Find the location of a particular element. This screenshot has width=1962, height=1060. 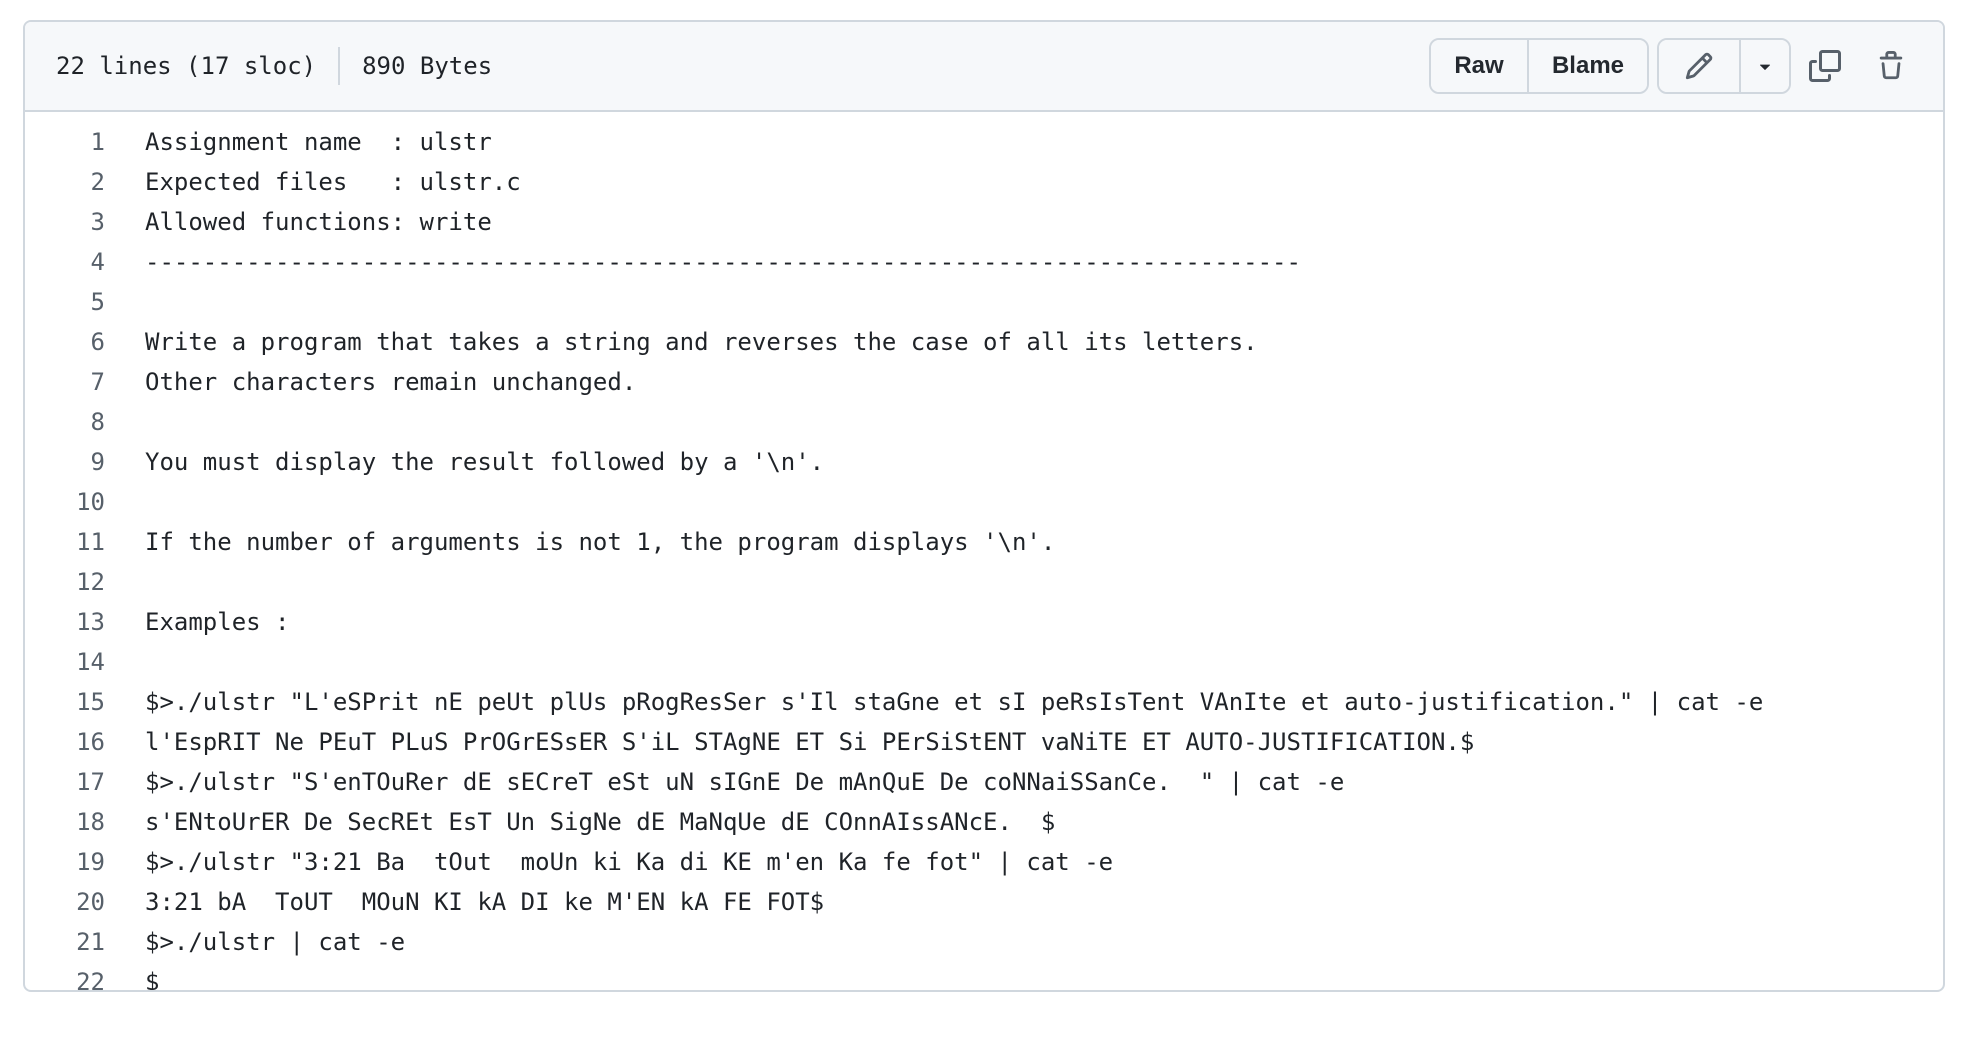

delete-button is located at coordinates (1891, 66).